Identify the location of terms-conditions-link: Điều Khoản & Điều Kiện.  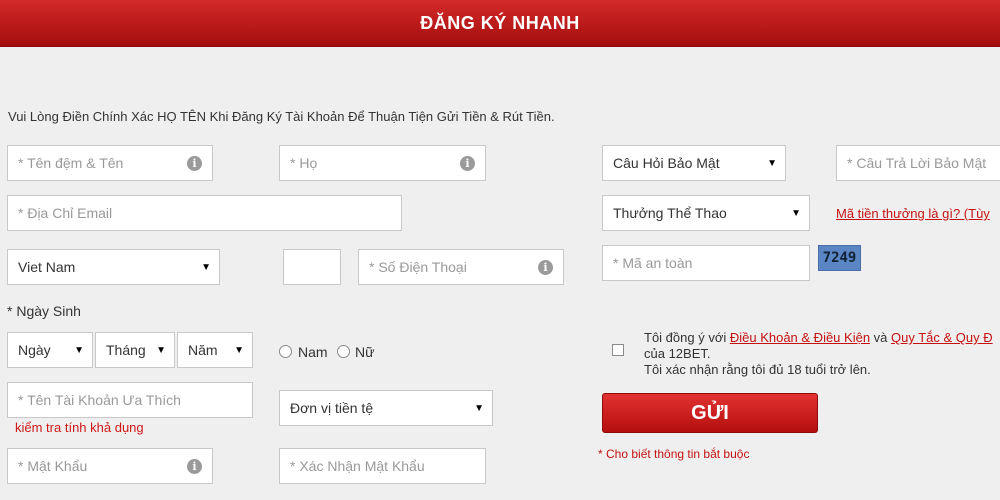
(800, 337).